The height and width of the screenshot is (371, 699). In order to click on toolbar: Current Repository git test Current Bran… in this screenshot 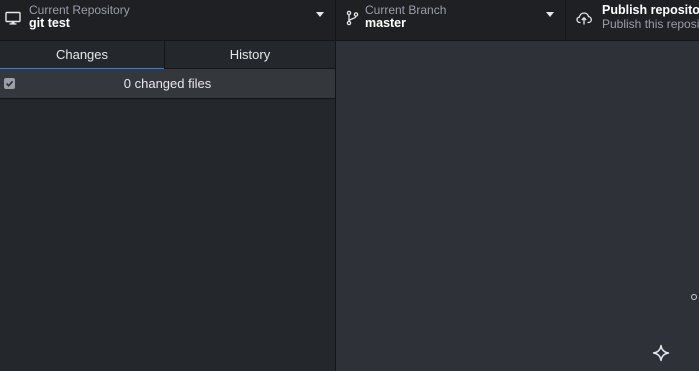, I will do `click(349, 20)`.